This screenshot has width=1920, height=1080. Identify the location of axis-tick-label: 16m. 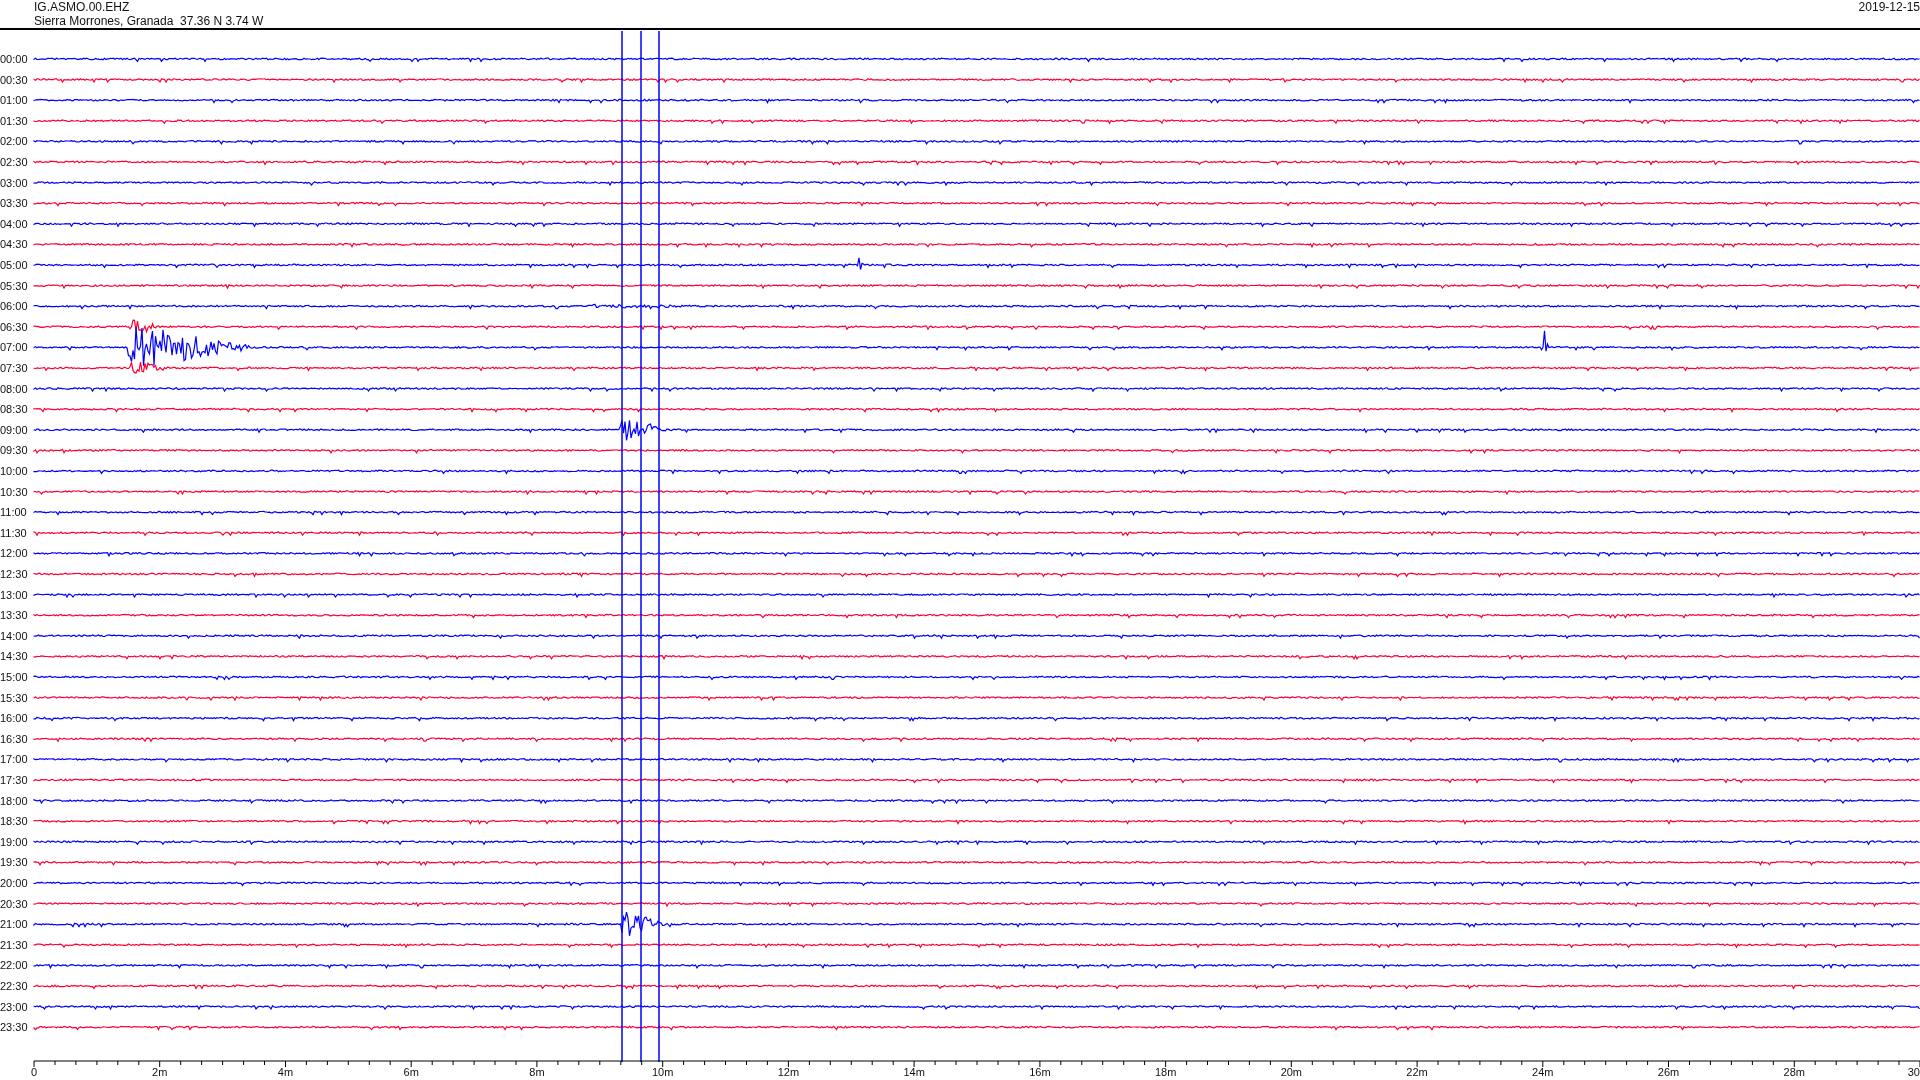
(1040, 1072).